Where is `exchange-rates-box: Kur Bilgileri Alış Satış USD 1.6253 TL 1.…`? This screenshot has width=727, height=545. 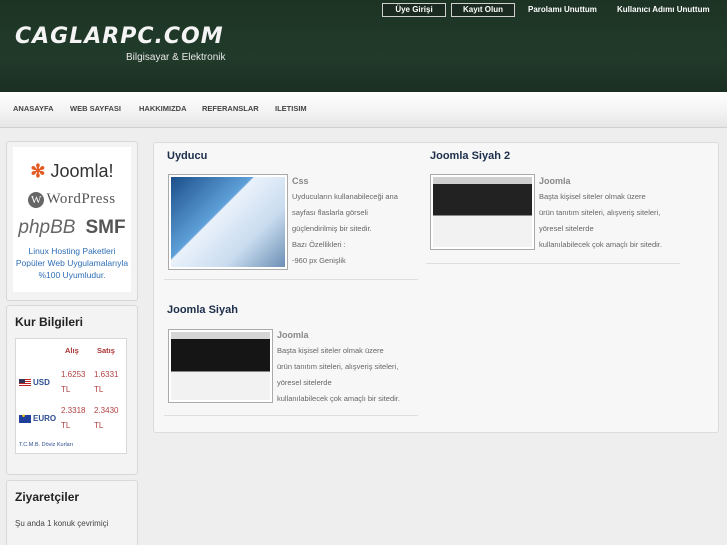
exchange-rates-box: Kur Bilgileri Alış Satış USD 1.6253 TL 1.… is located at coordinates (72, 390).